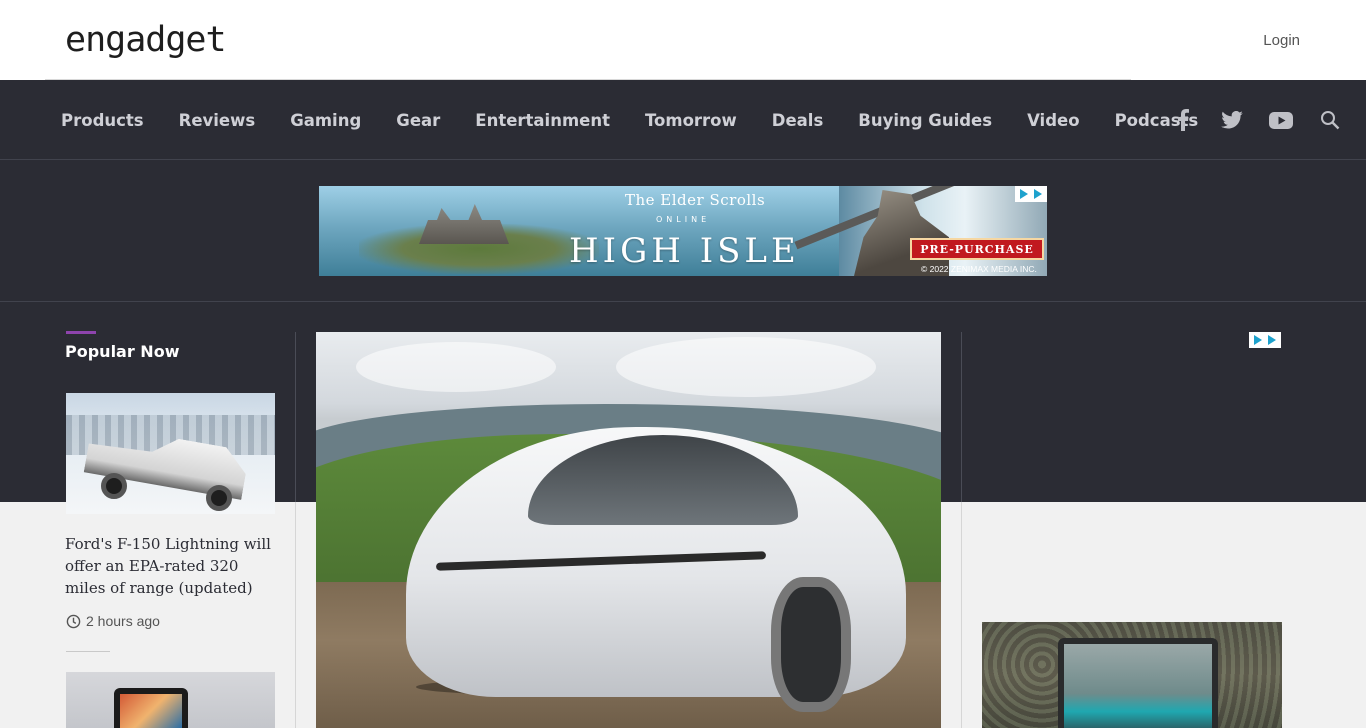 This screenshot has width=1366, height=728. I want to click on nav-item-products: Products, so click(102, 120).